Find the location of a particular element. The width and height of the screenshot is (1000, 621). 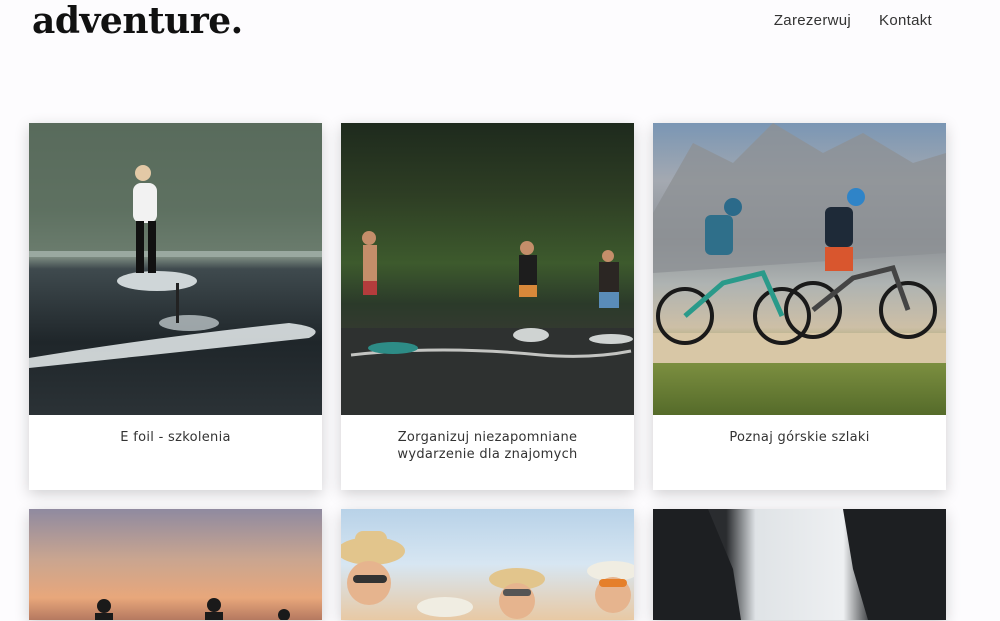

card-caption: Poznaj górskie szlaki is located at coordinates (799, 437).